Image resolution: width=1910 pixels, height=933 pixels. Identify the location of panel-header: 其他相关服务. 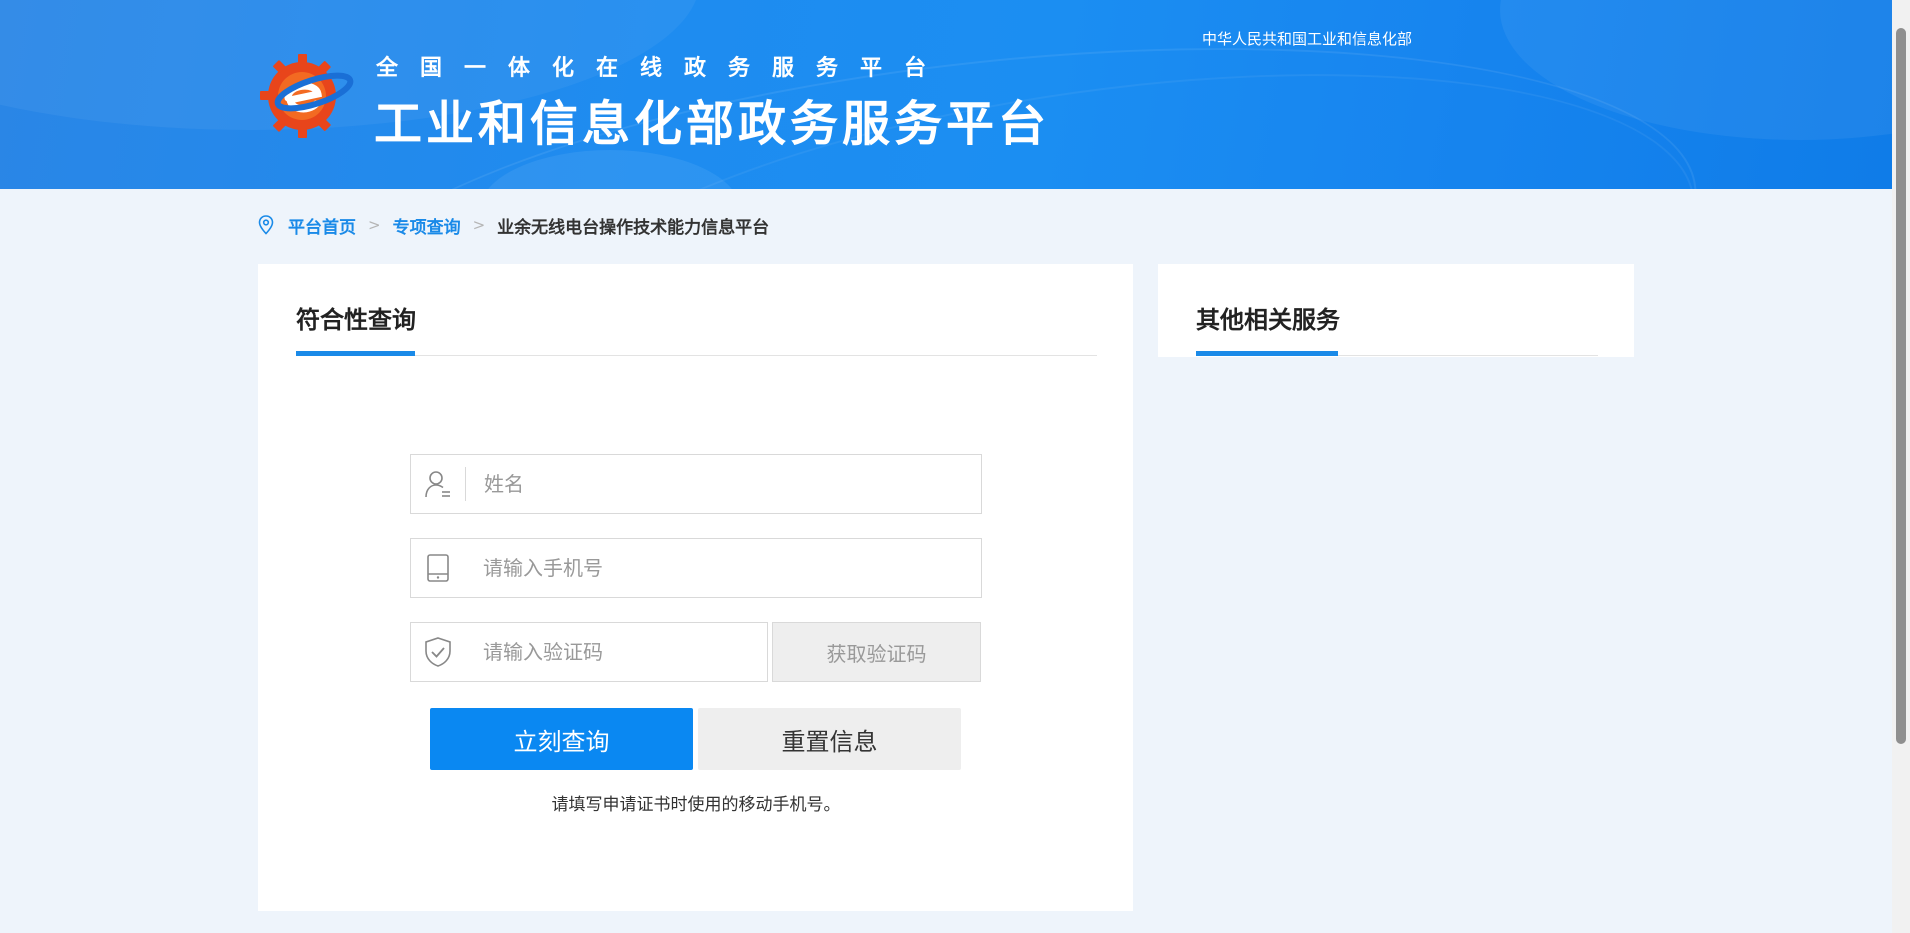
(1397, 310).